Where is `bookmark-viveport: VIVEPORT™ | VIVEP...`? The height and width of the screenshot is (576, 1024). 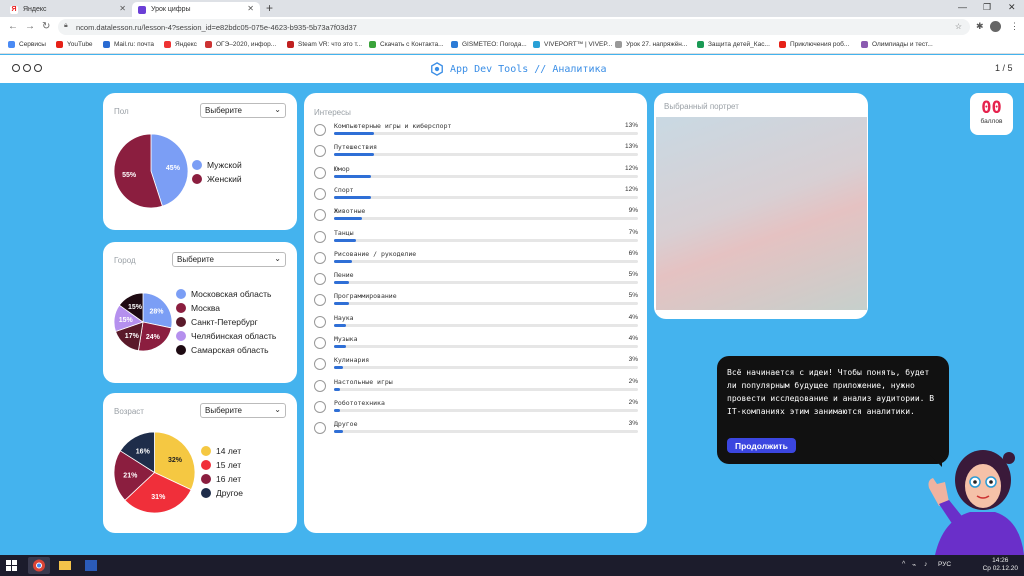 bookmark-viveport: VIVEPORT™ | VIVEP... is located at coordinates (572, 44).